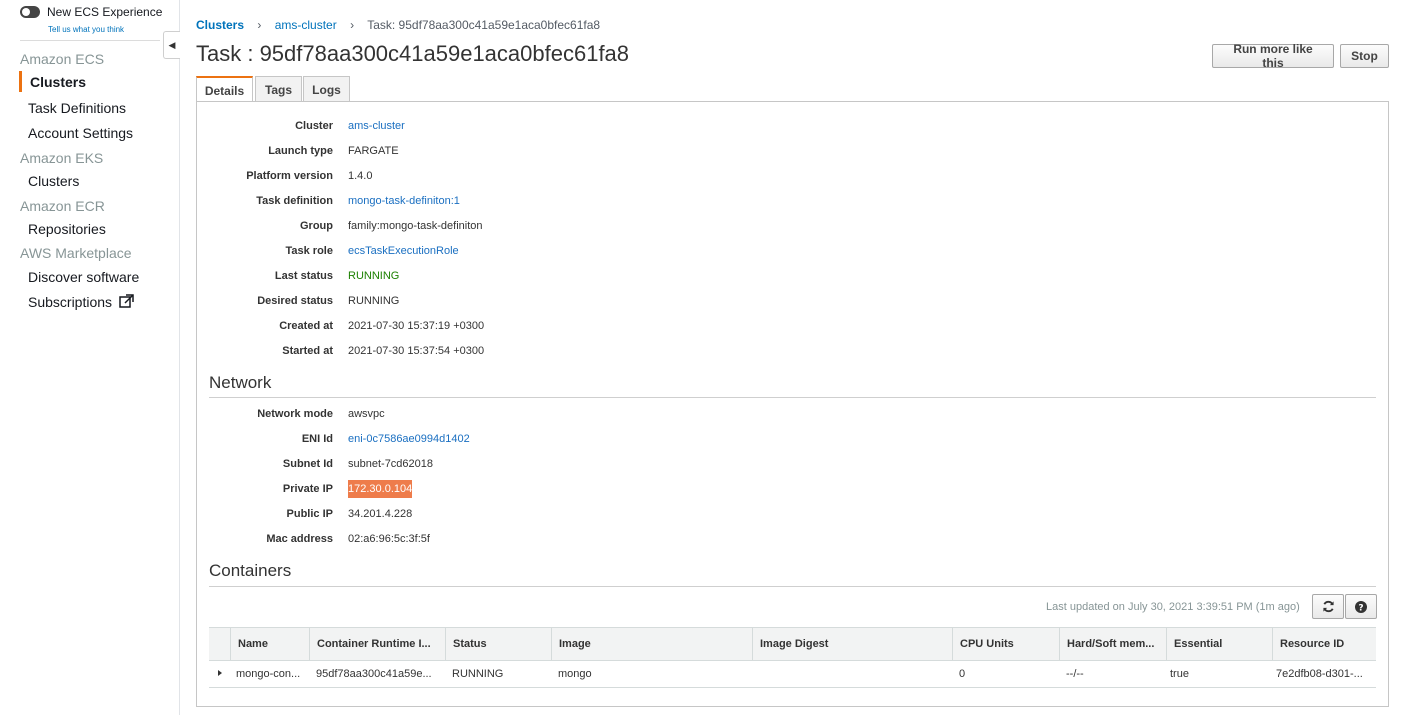 The width and height of the screenshot is (1405, 715). What do you see at coordinates (1324, 644) in the screenshot?
I see `col-resource-id: Resource ID` at bounding box center [1324, 644].